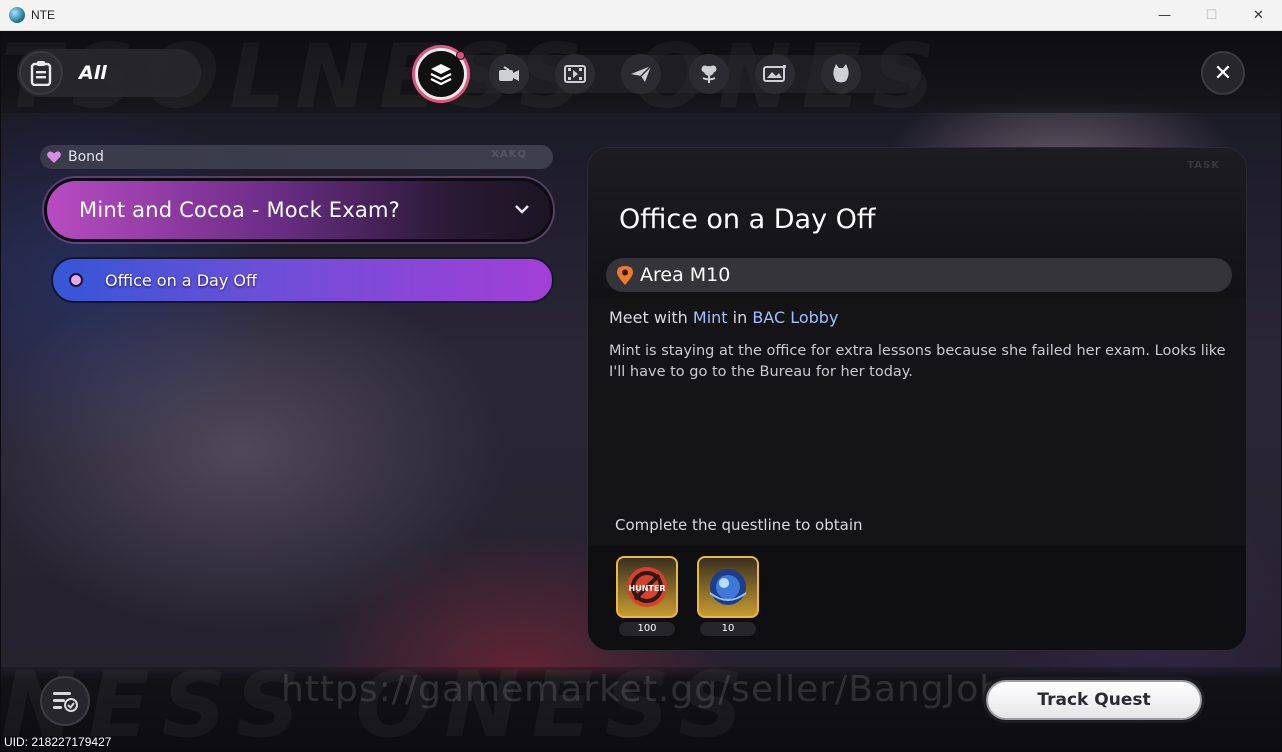  What do you see at coordinates (919, 275) in the screenshot?
I see `quest-area: Area M10` at bounding box center [919, 275].